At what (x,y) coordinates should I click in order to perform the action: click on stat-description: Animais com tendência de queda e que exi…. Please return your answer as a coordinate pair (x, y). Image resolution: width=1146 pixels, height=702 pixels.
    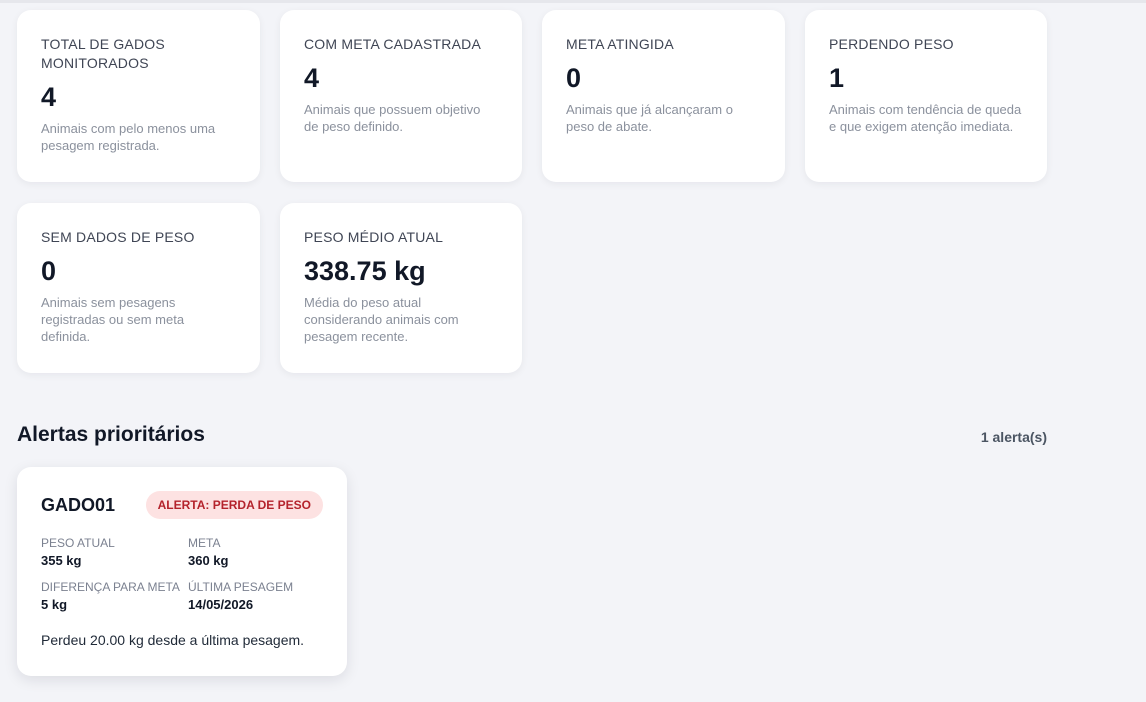
    Looking at the image, I should click on (925, 118).